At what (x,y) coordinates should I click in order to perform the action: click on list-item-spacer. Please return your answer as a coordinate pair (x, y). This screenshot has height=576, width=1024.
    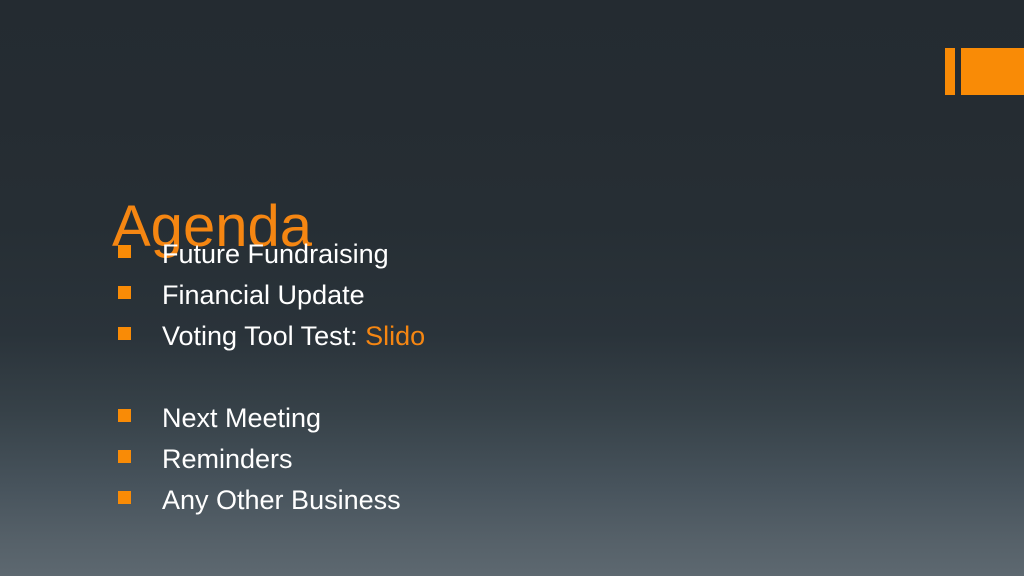
    Looking at the image, I should click on (498, 381).